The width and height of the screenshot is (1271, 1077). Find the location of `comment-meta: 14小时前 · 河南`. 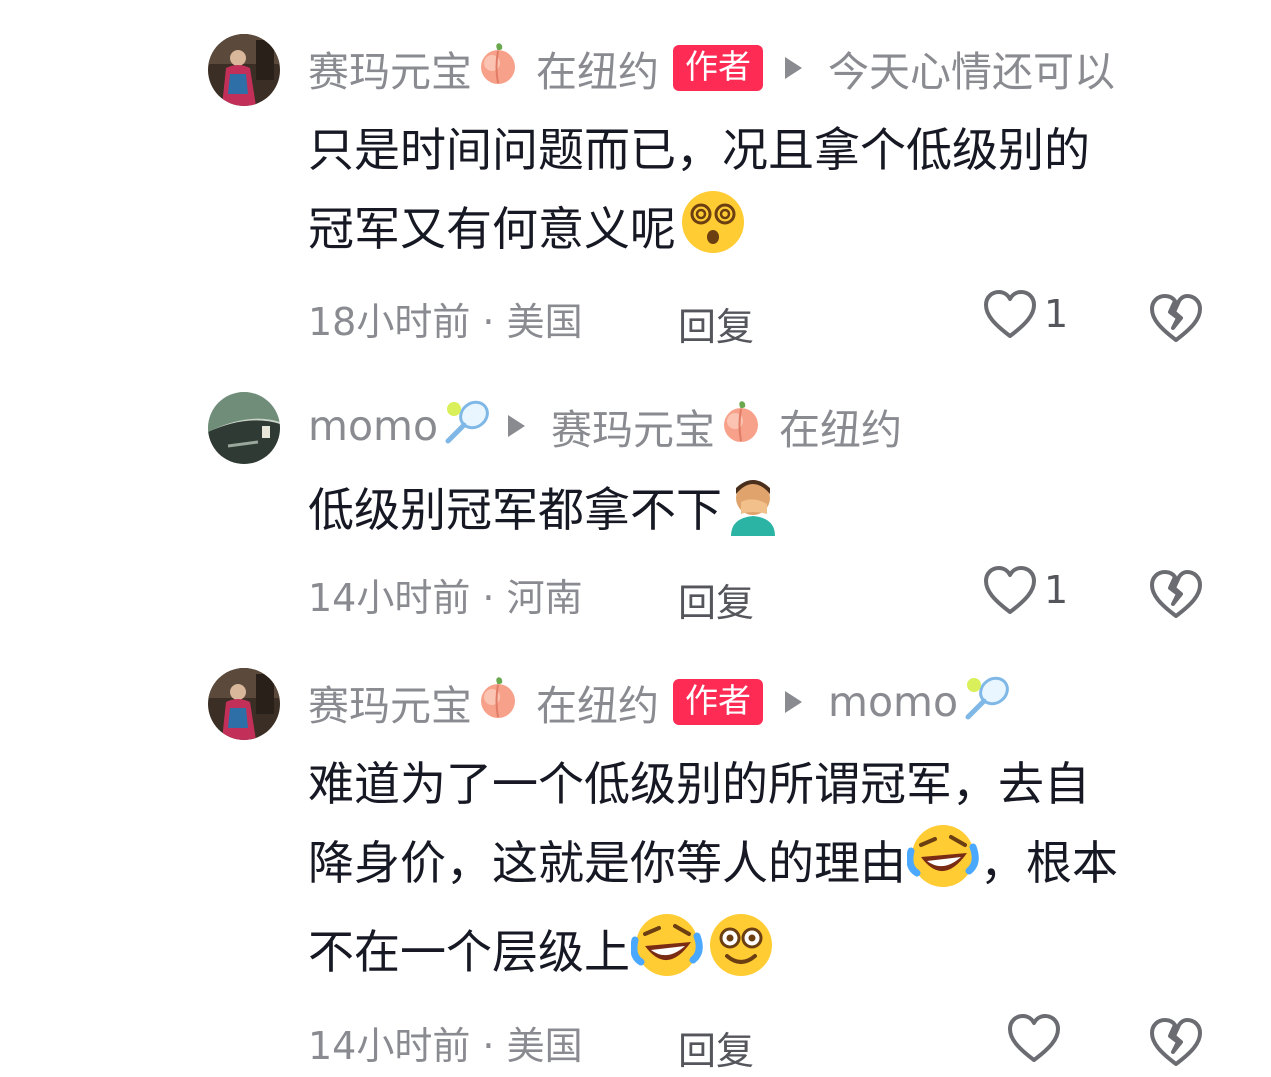

comment-meta: 14小时前 · 河南 is located at coordinates (445, 594).